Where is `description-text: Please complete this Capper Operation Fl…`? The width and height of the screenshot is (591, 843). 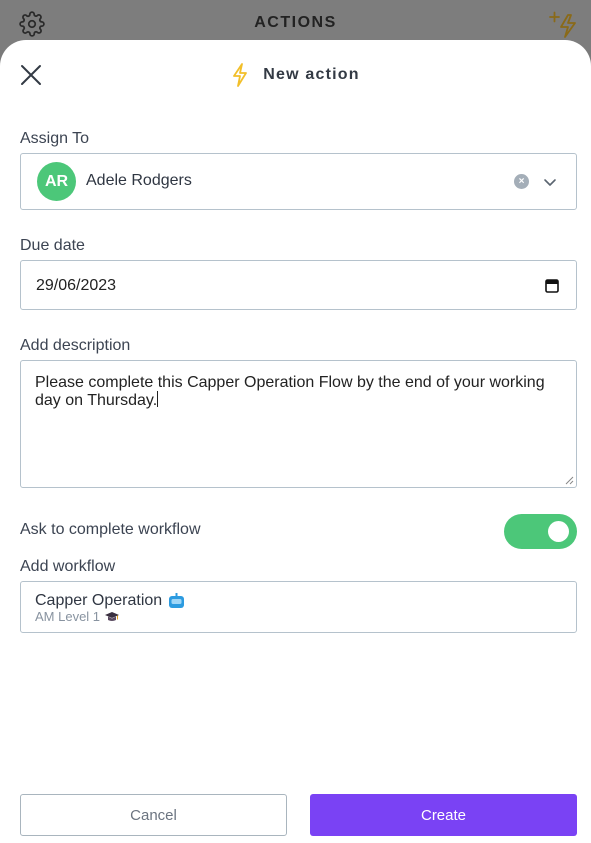 description-text: Please complete this Capper Operation Fl… is located at coordinates (290, 391).